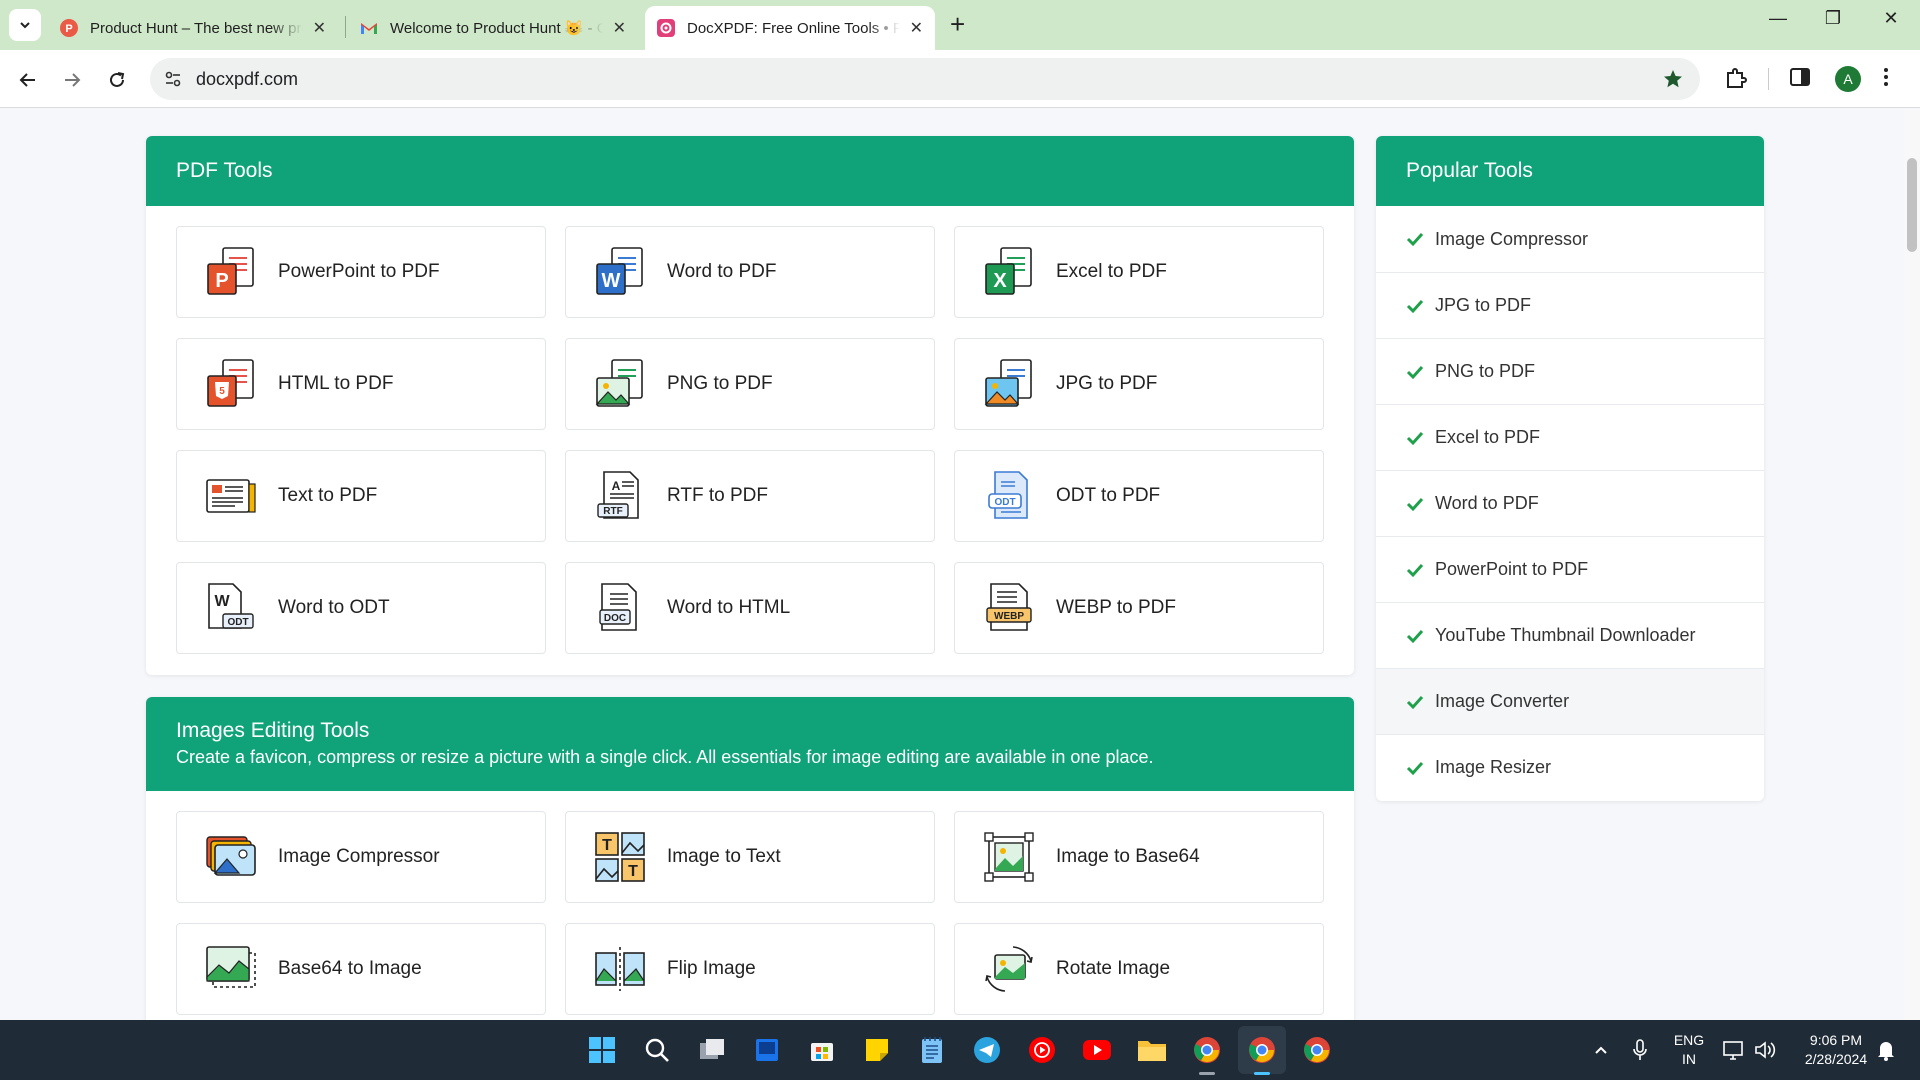 The image size is (1920, 1080). What do you see at coordinates (1570, 437) in the screenshot?
I see `popular-item: Excel to PDF` at bounding box center [1570, 437].